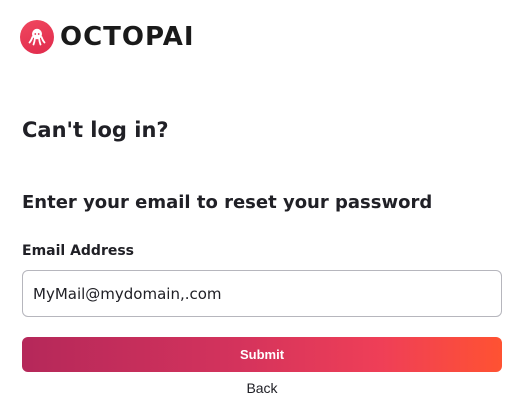 Image resolution: width=526 pixels, height=407 pixels. Describe the element at coordinates (78, 251) in the screenshot. I see `email-label: Email Address` at that location.